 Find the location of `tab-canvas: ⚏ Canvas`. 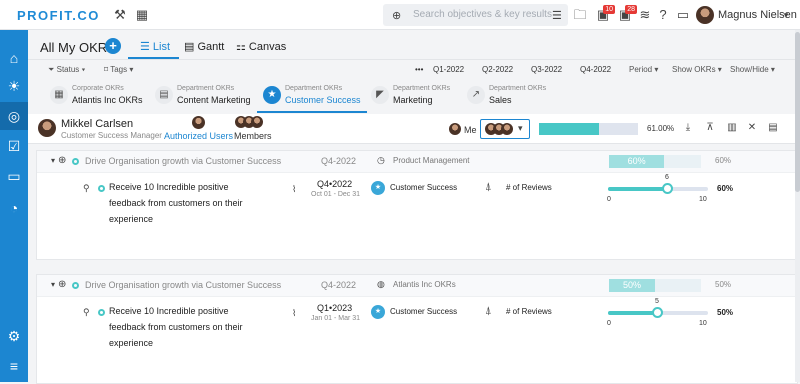

tab-canvas: ⚏ Canvas is located at coordinates (261, 46).